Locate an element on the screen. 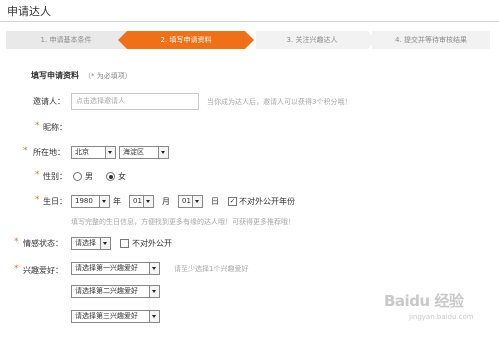 Image resolution: width=499 pixels, height=337 pixels. hide-year-checkbox: ✓ is located at coordinates (232, 201).